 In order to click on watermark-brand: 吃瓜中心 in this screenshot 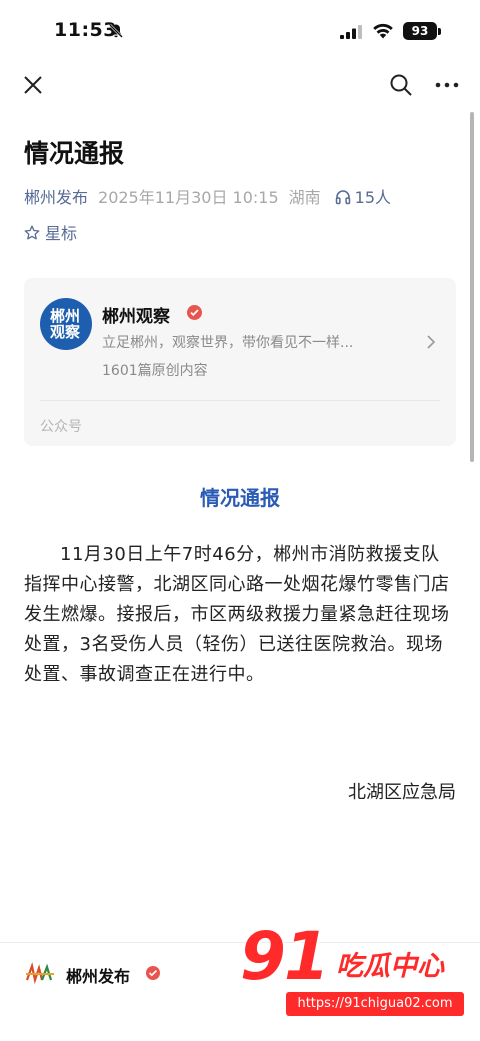, I will do `click(390, 966)`.